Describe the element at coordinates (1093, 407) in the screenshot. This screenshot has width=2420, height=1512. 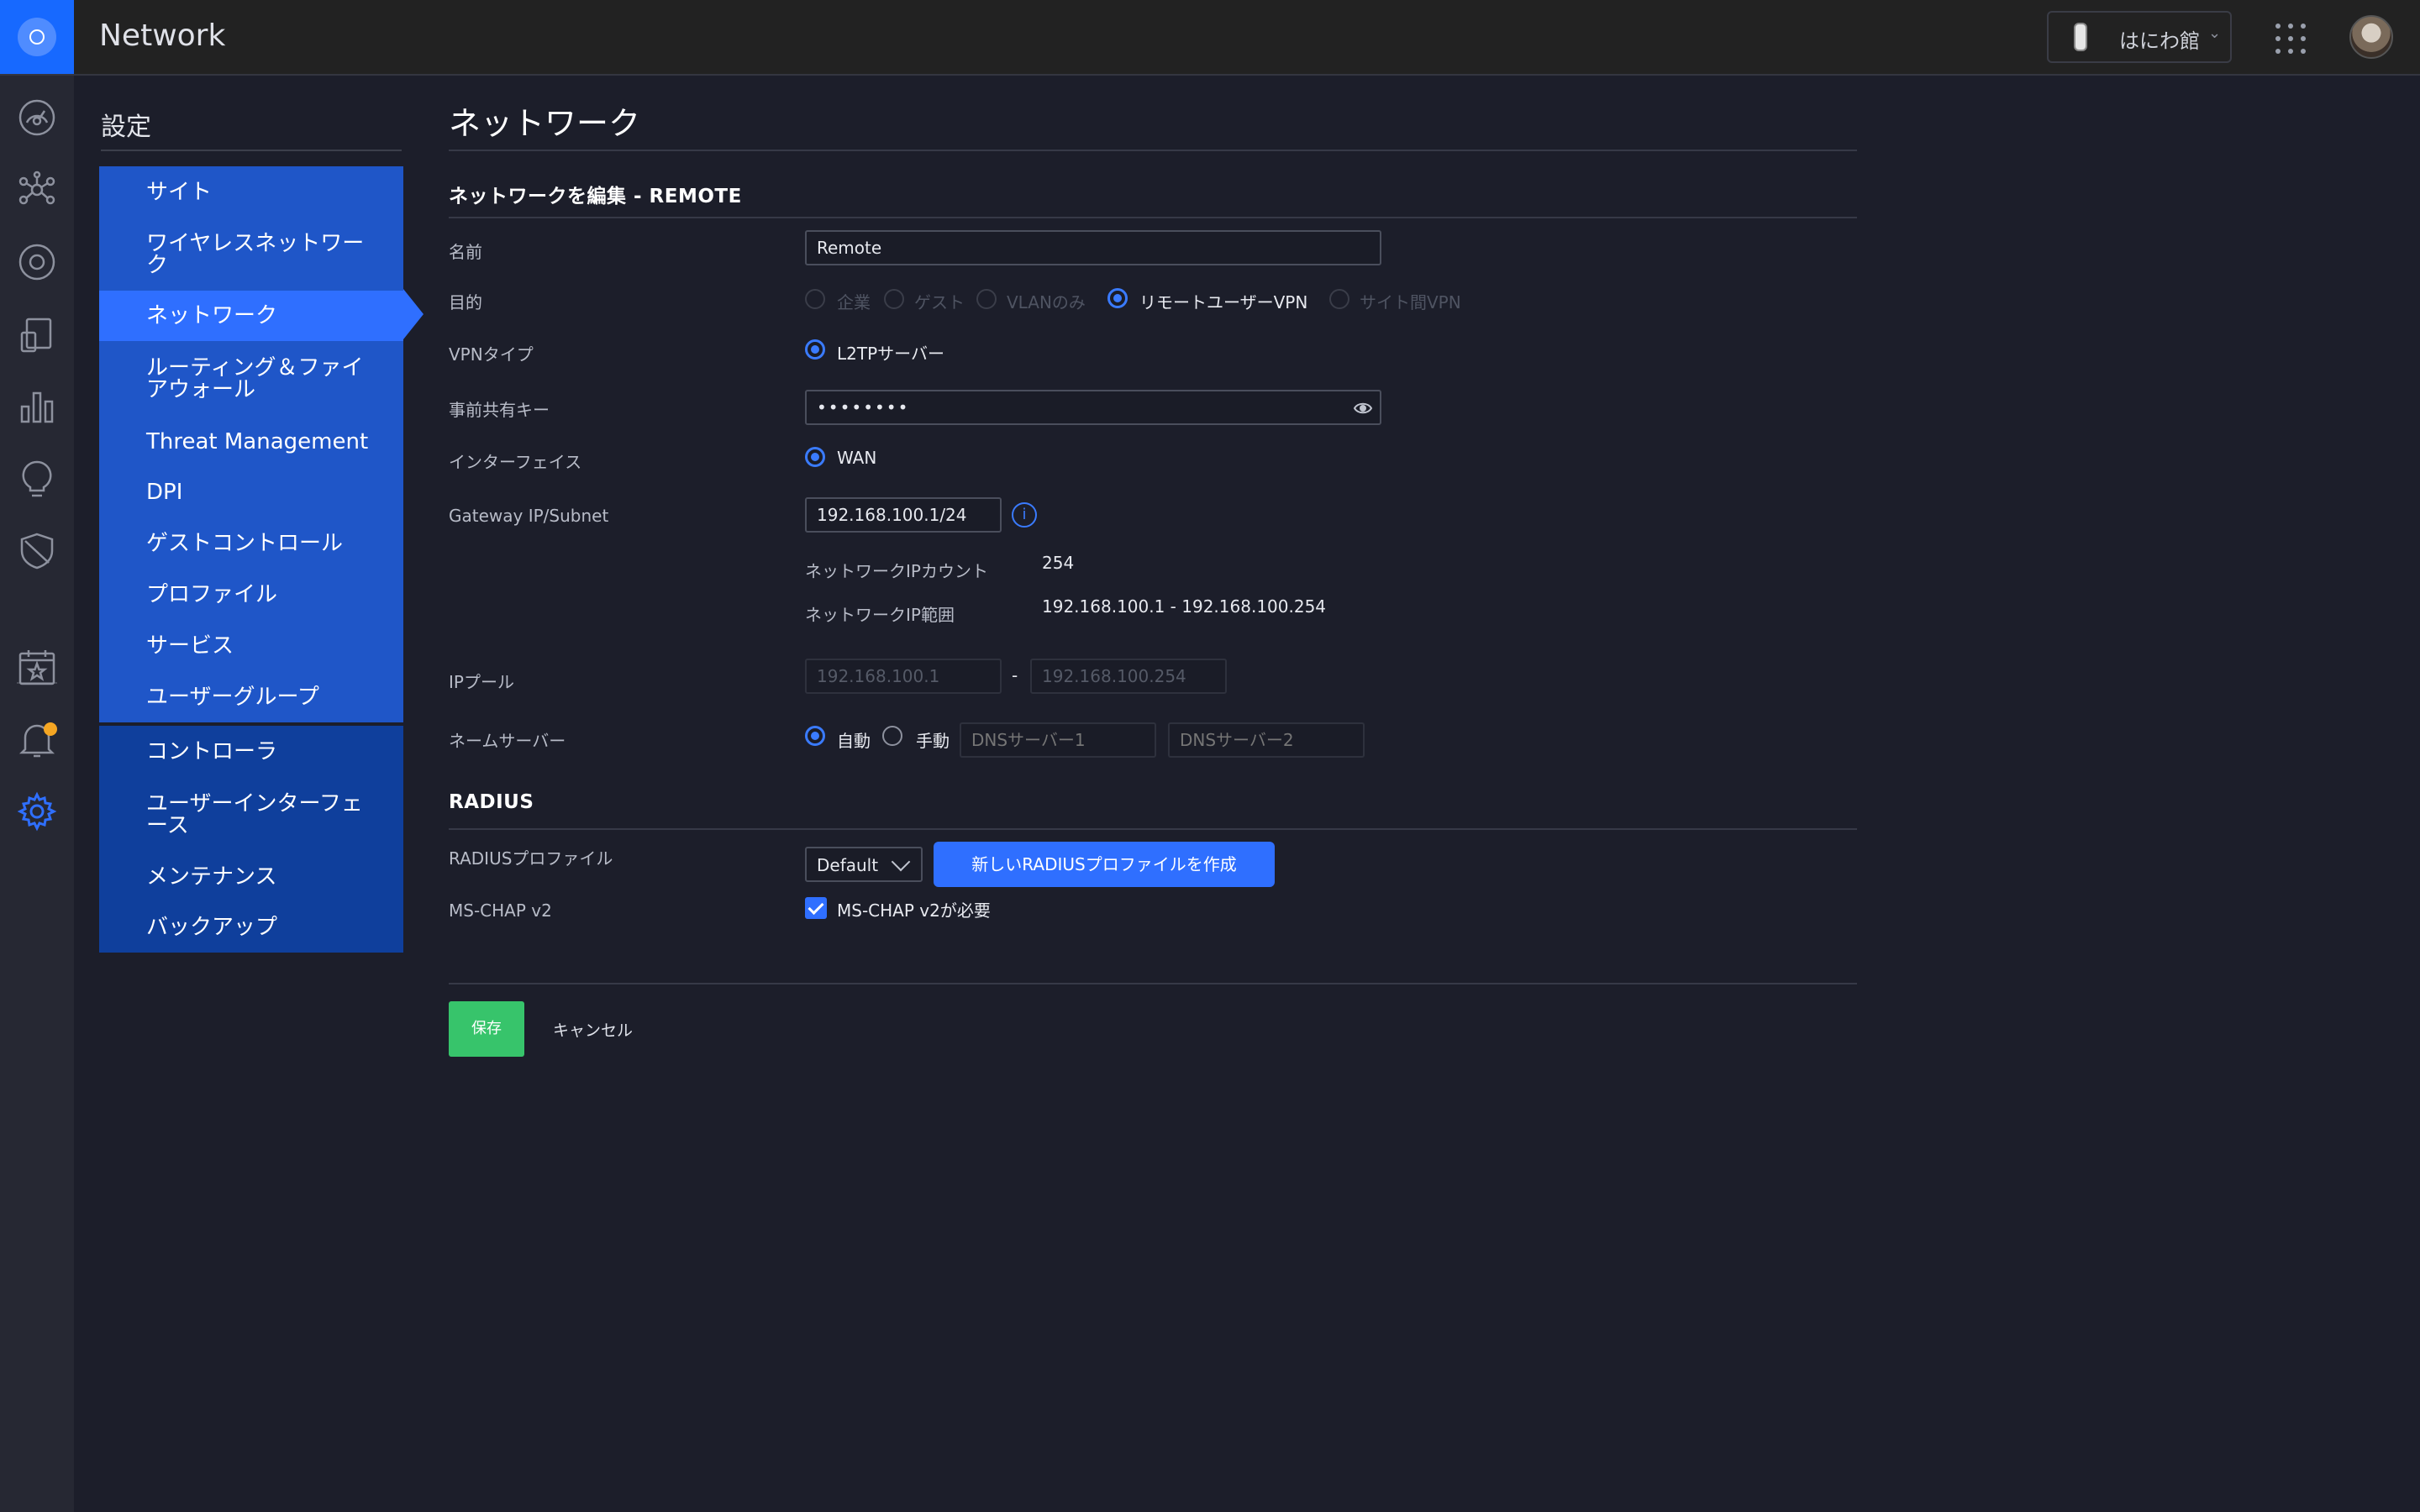
I see `psk-input: ••••••••` at that location.